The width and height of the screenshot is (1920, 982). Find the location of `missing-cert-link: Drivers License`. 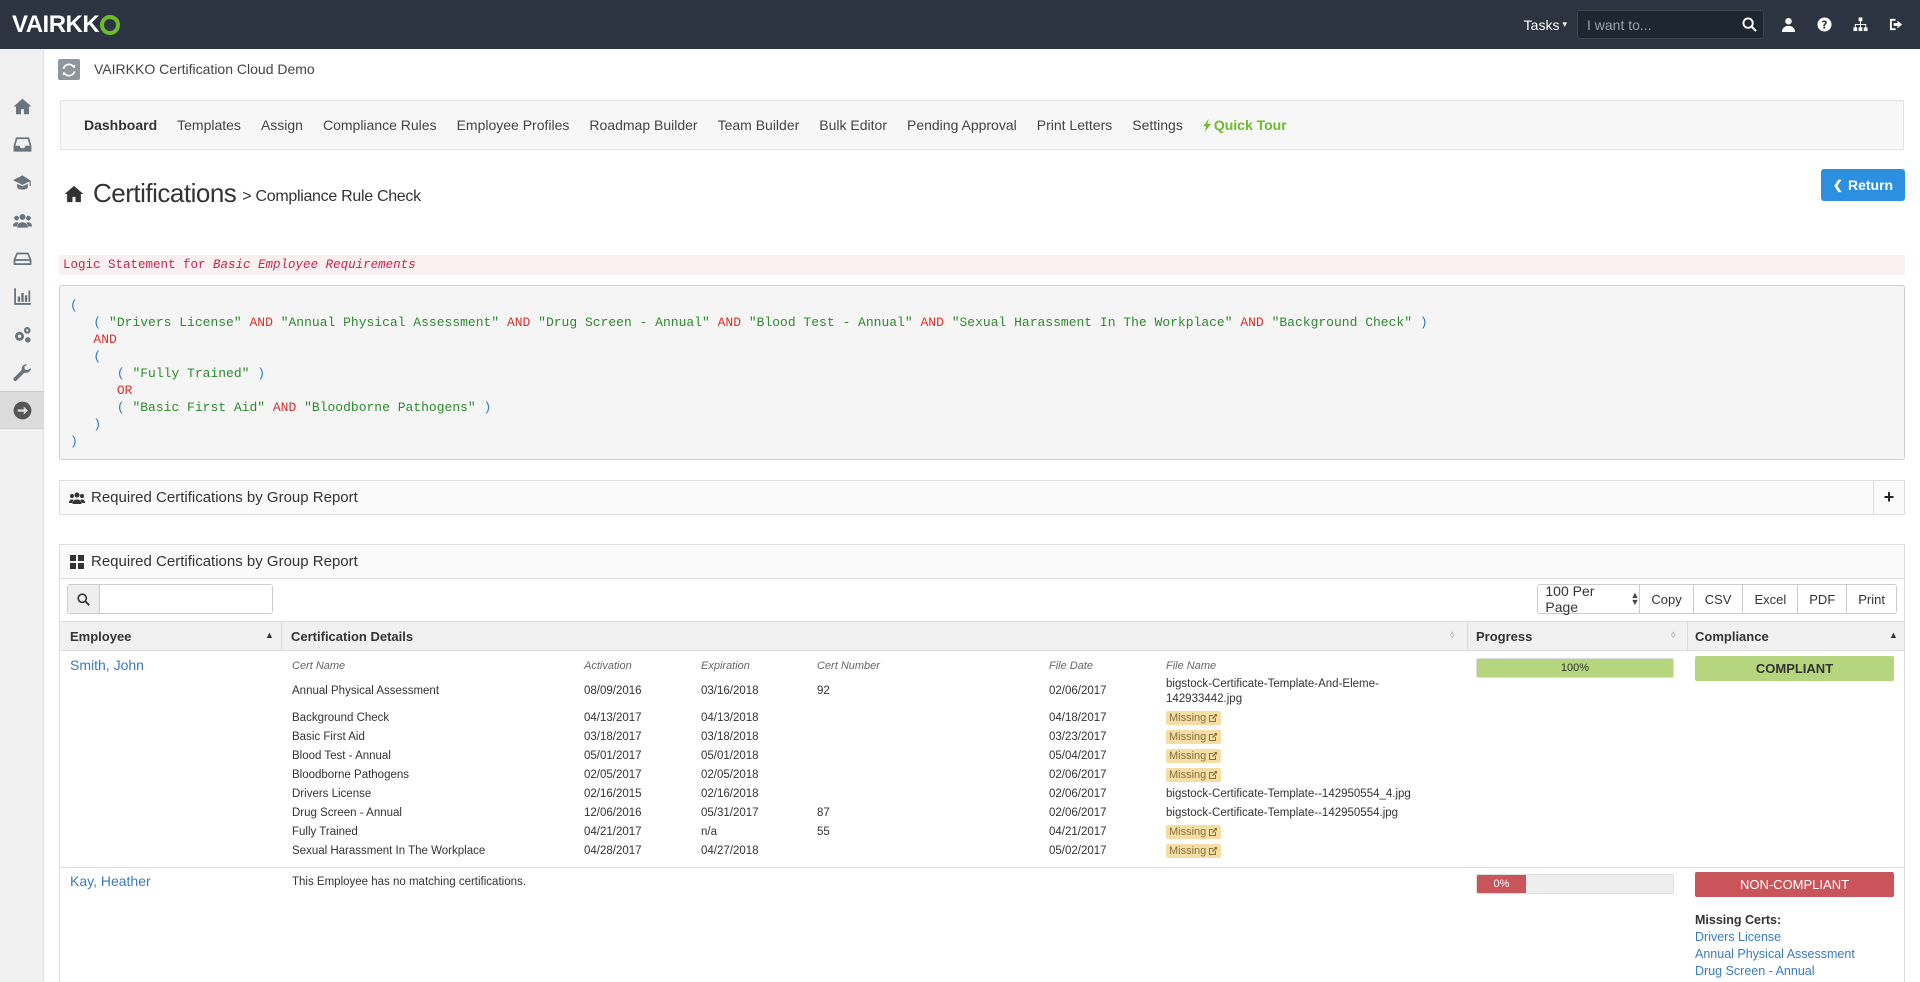

missing-cert-link: Drivers License is located at coordinates (1738, 937).